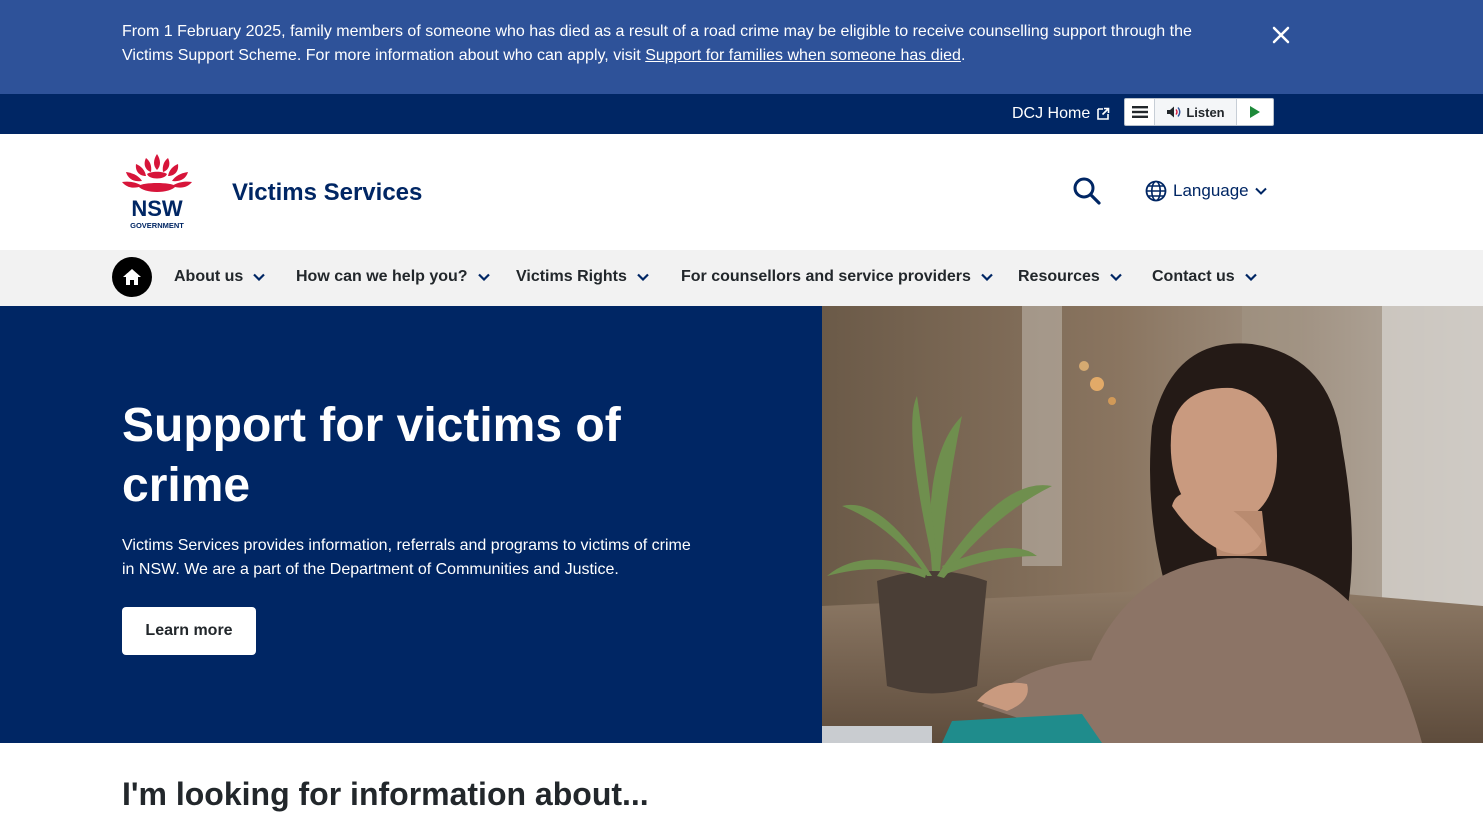 This screenshot has height=816, width=1483. I want to click on home-icon, so click(132, 277).